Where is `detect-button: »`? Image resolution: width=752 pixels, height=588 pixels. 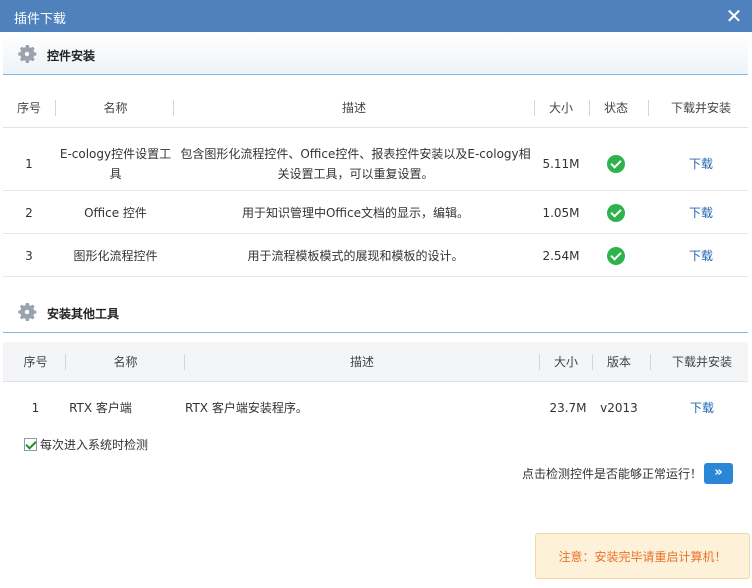 detect-button: » is located at coordinates (718, 473).